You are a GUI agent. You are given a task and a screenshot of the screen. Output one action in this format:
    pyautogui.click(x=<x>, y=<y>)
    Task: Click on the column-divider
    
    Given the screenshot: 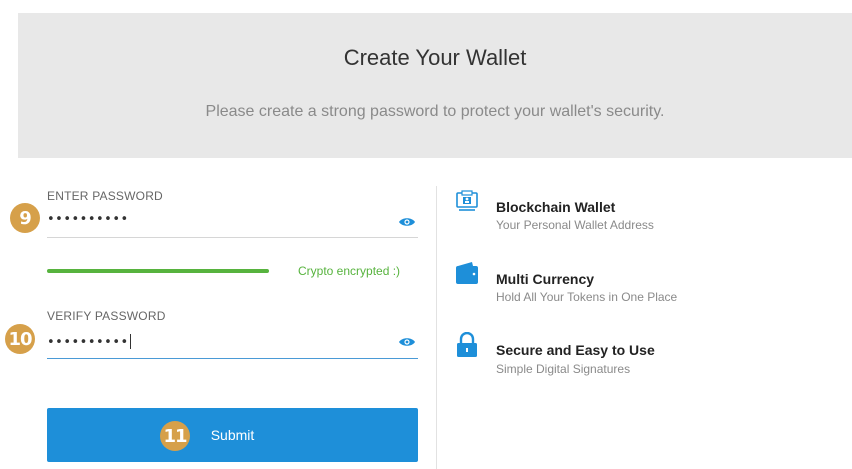 What is the action you would take?
    pyautogui.click(x=436, y=327)
    